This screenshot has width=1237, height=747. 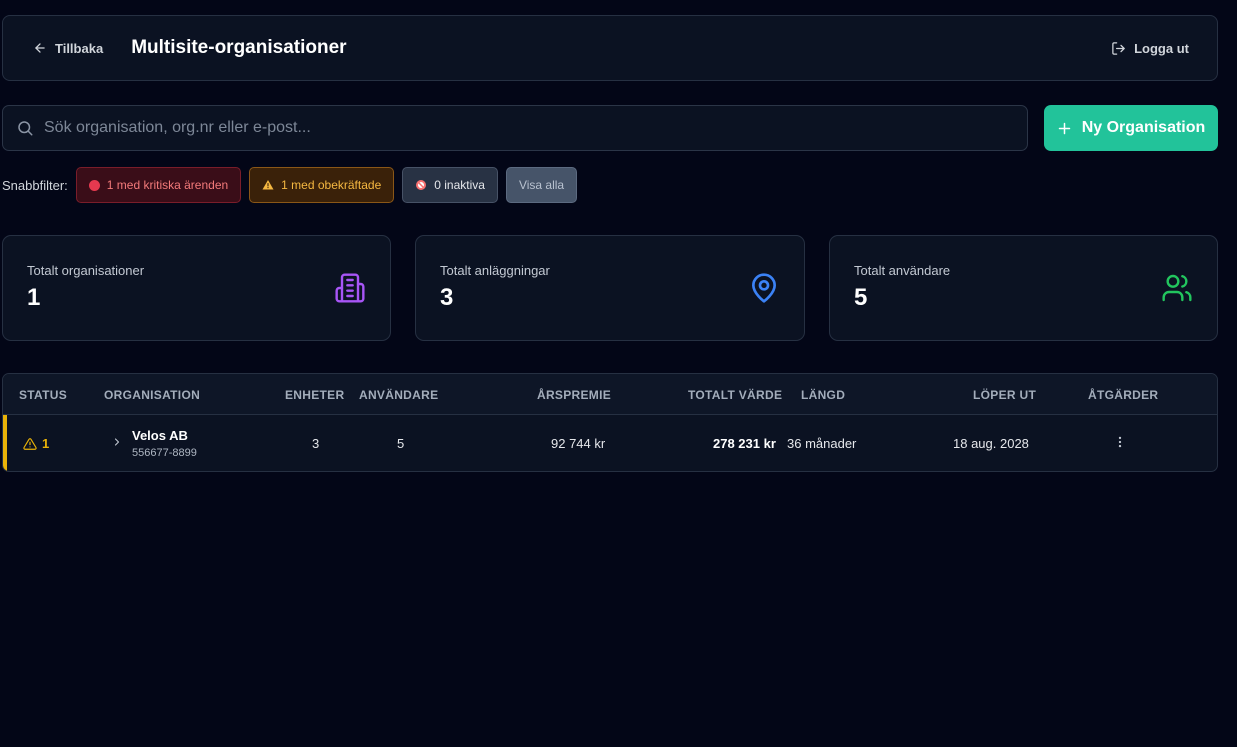 I want to click on stat-title: Totalt användare, so click(x=902, y=270).